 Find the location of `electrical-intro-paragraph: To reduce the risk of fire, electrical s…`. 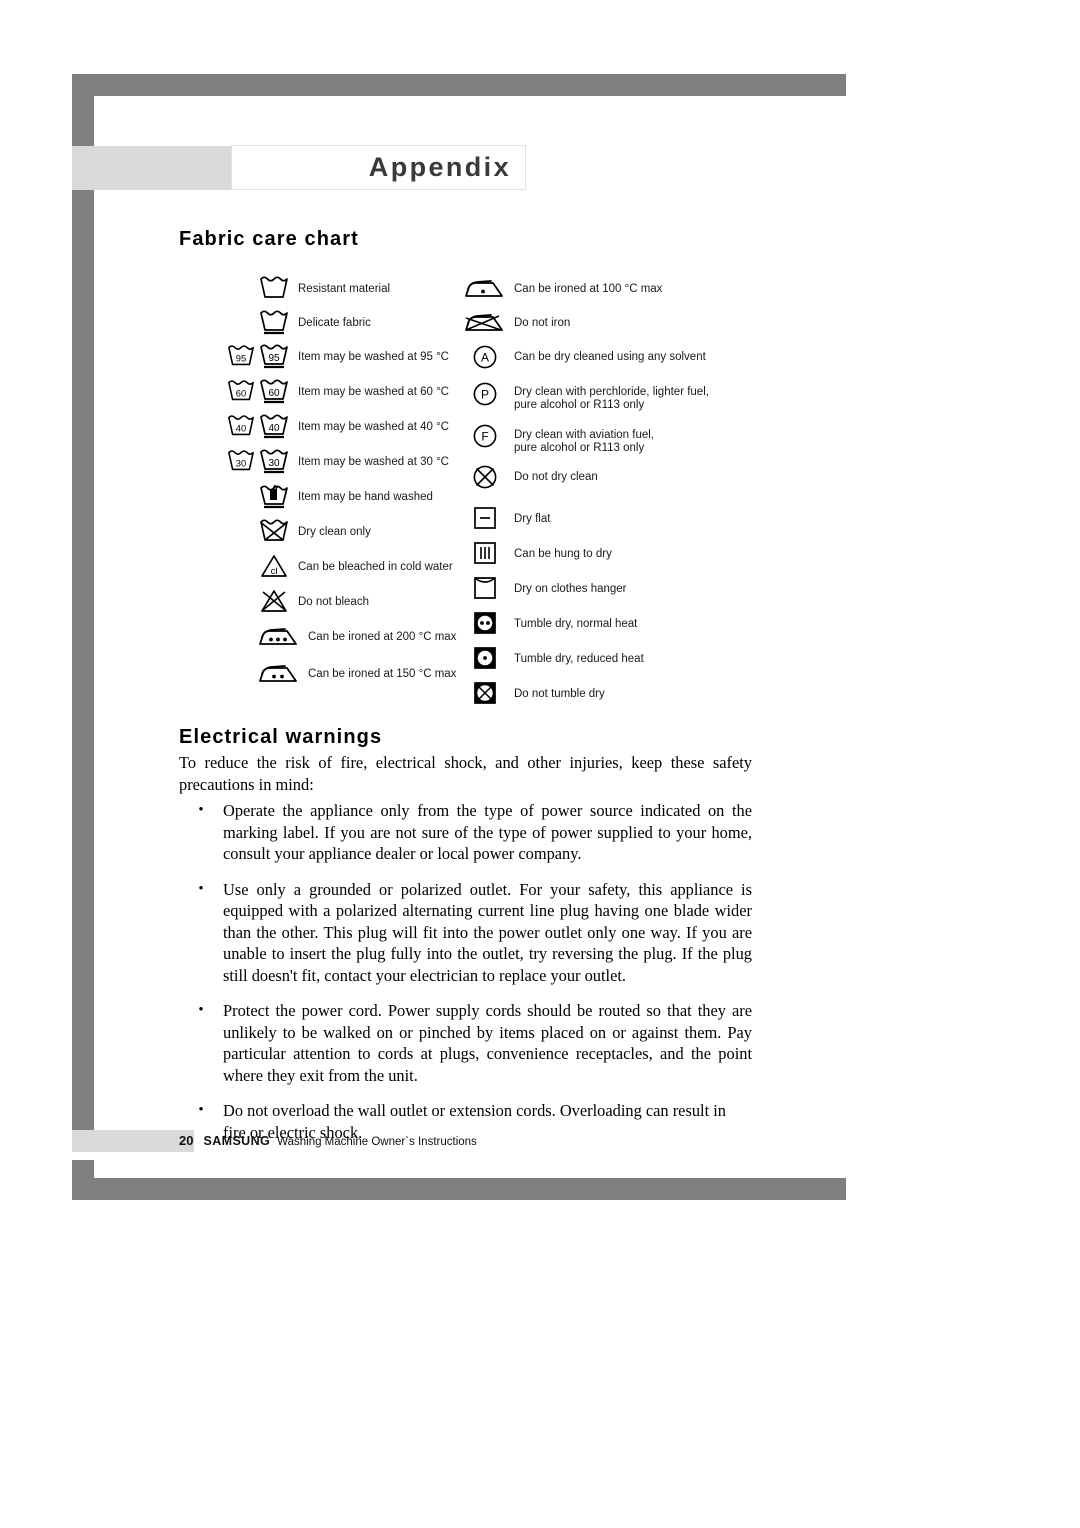

electrical-intro-paragraph: To reduce the risk of fire, electrical s… is located at coordinates (465, 773).